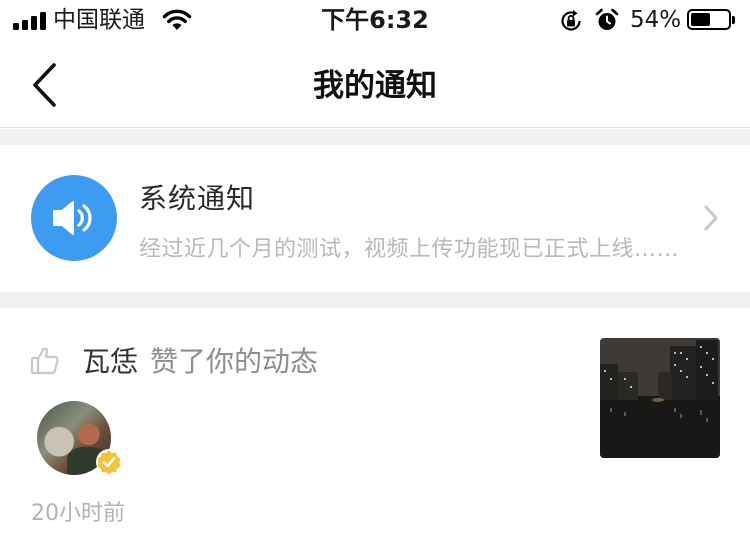  I want to click on thumbs-up-icon, so click(44, 361).